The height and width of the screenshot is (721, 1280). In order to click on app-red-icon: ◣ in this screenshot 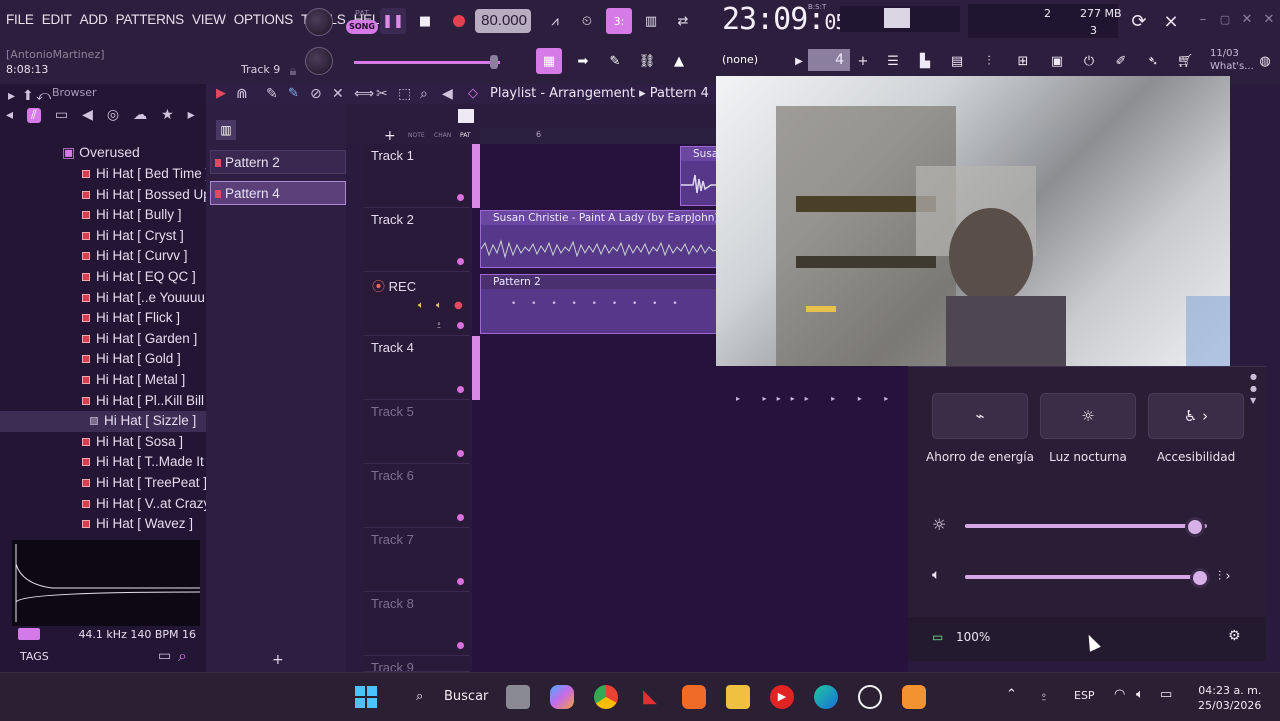, I will do `click(650, 697)`.